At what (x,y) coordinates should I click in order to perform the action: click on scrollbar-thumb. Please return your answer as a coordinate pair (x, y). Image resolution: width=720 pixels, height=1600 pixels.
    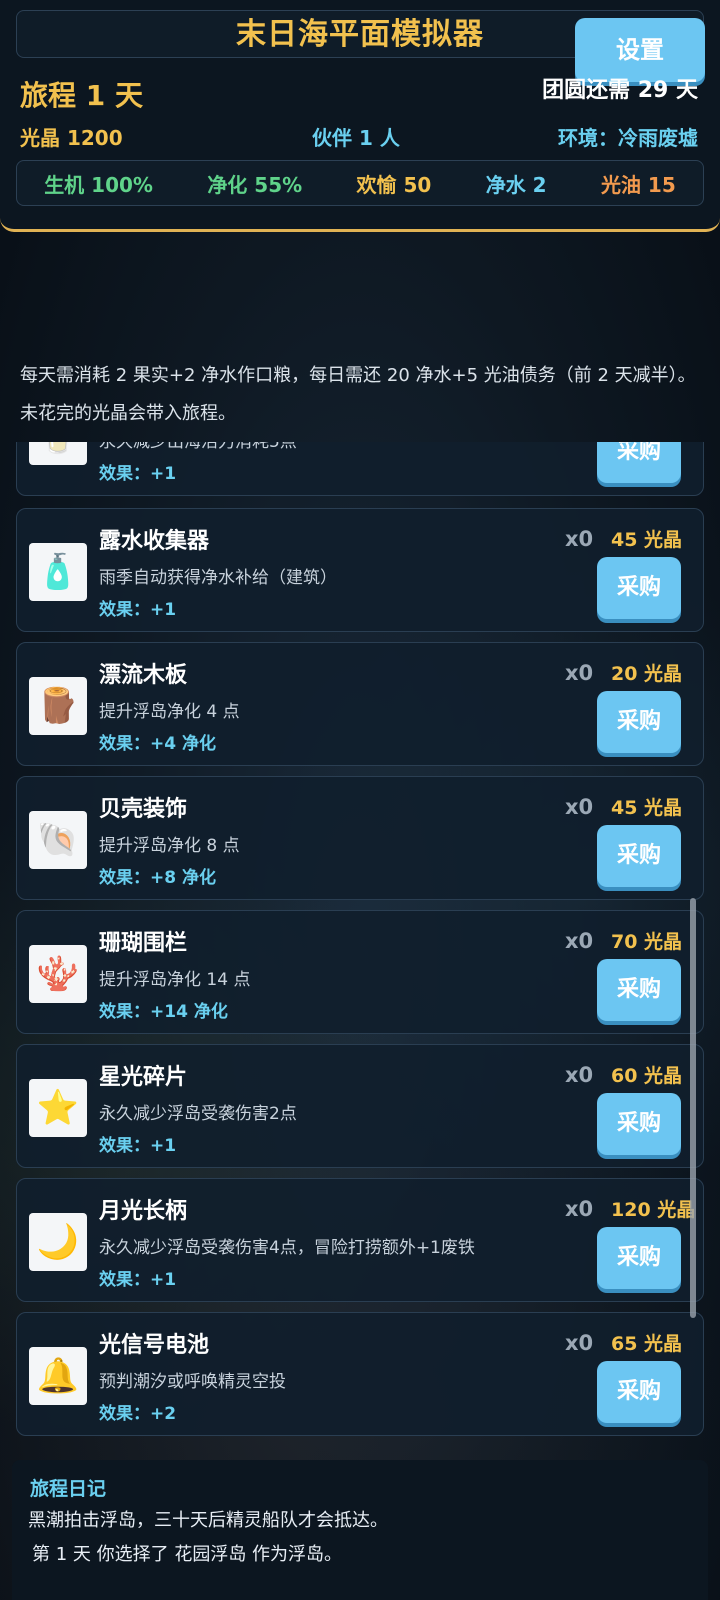
    Looking at the image, I should click on (693, 1108).